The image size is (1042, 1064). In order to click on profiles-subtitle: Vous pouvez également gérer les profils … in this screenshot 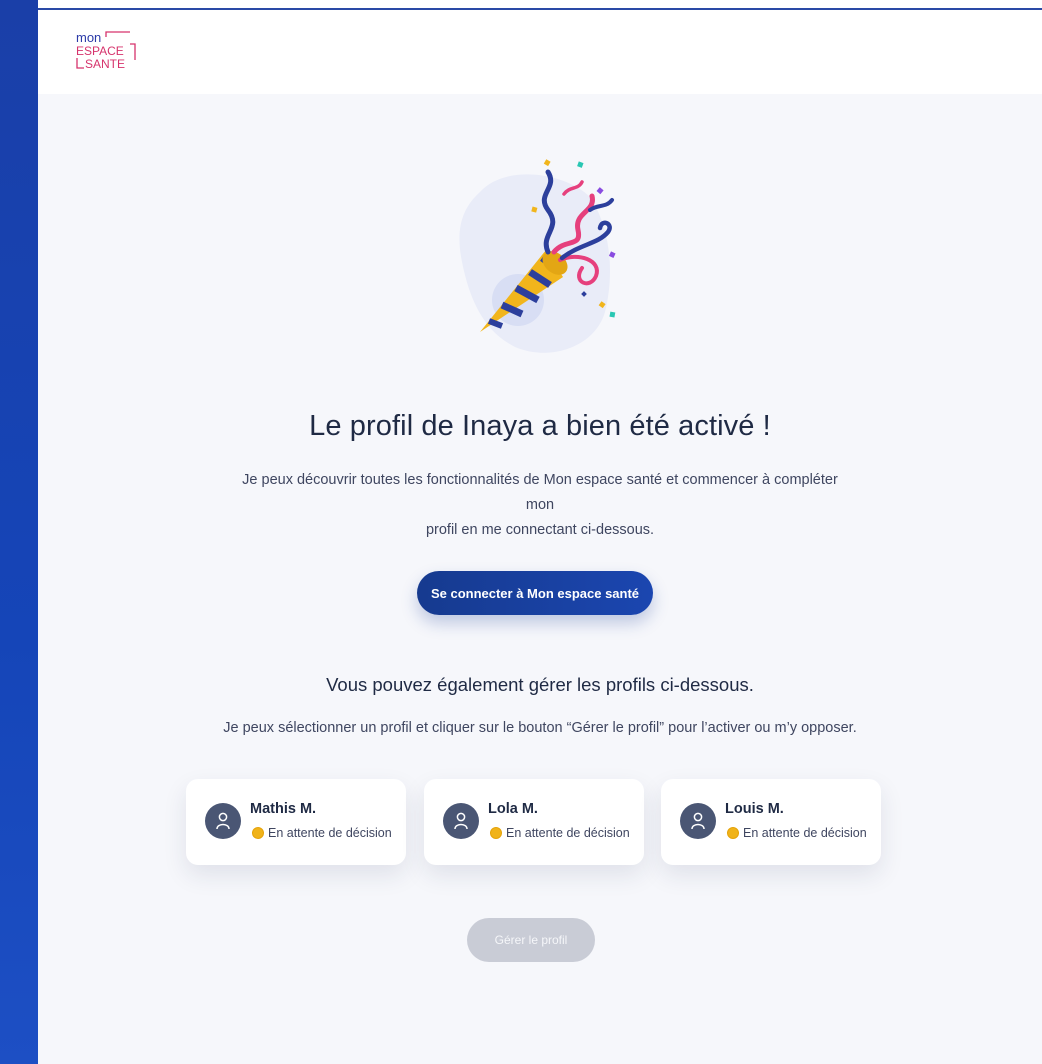, I will do `click(540, 684)`.